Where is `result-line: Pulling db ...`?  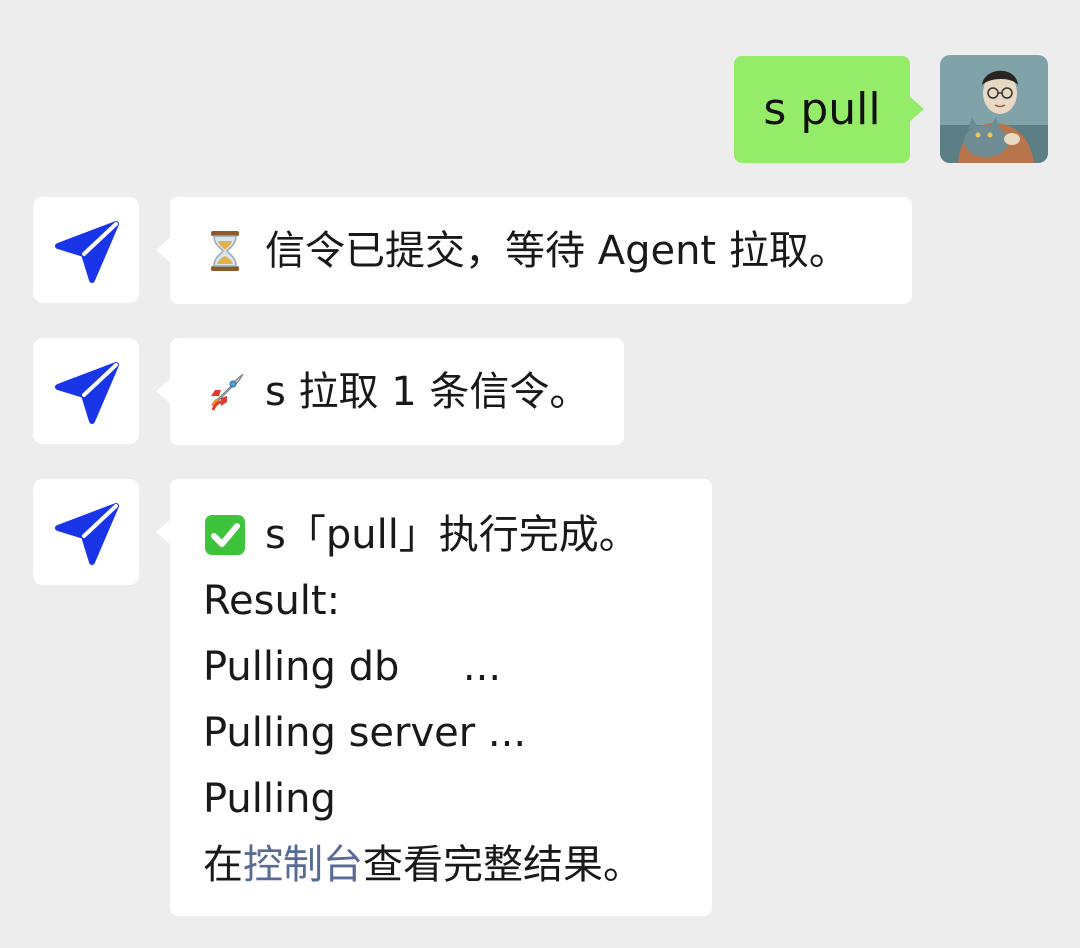 result-line: Pulling db ... is located at coordinates (352, 667).